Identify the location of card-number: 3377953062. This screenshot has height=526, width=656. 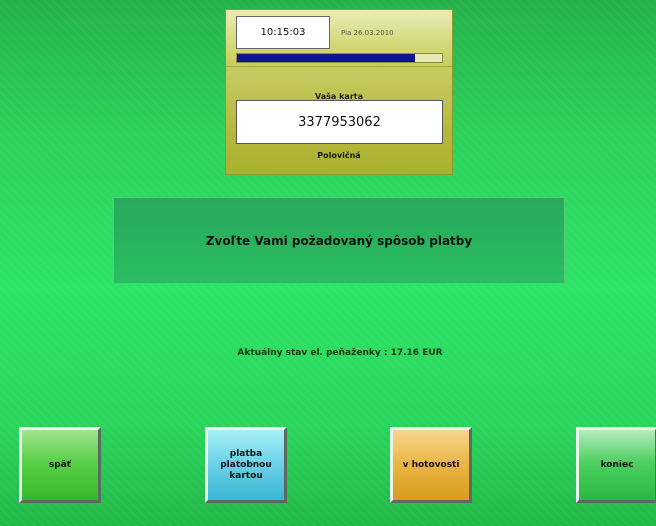
(339, 122).